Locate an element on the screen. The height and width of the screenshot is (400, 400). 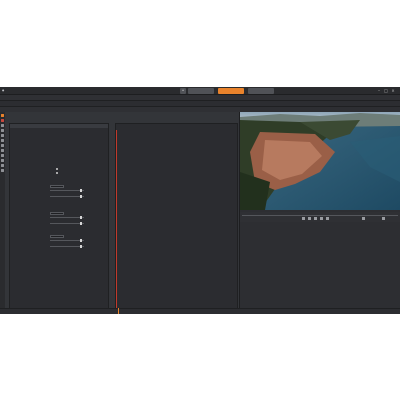
home-icon: ⌂ is located at coordinates (183, 91).